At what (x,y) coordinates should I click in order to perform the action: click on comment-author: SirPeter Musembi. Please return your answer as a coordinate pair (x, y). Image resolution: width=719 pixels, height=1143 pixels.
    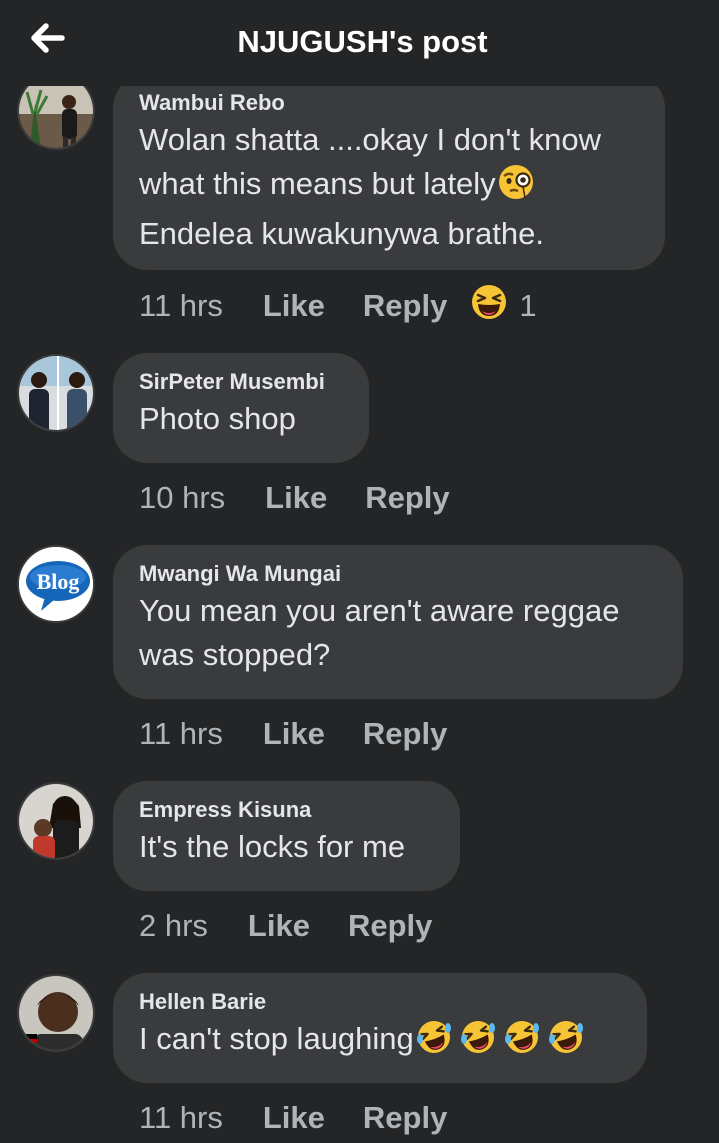
    Looking at the image, I should click on (241, 382).